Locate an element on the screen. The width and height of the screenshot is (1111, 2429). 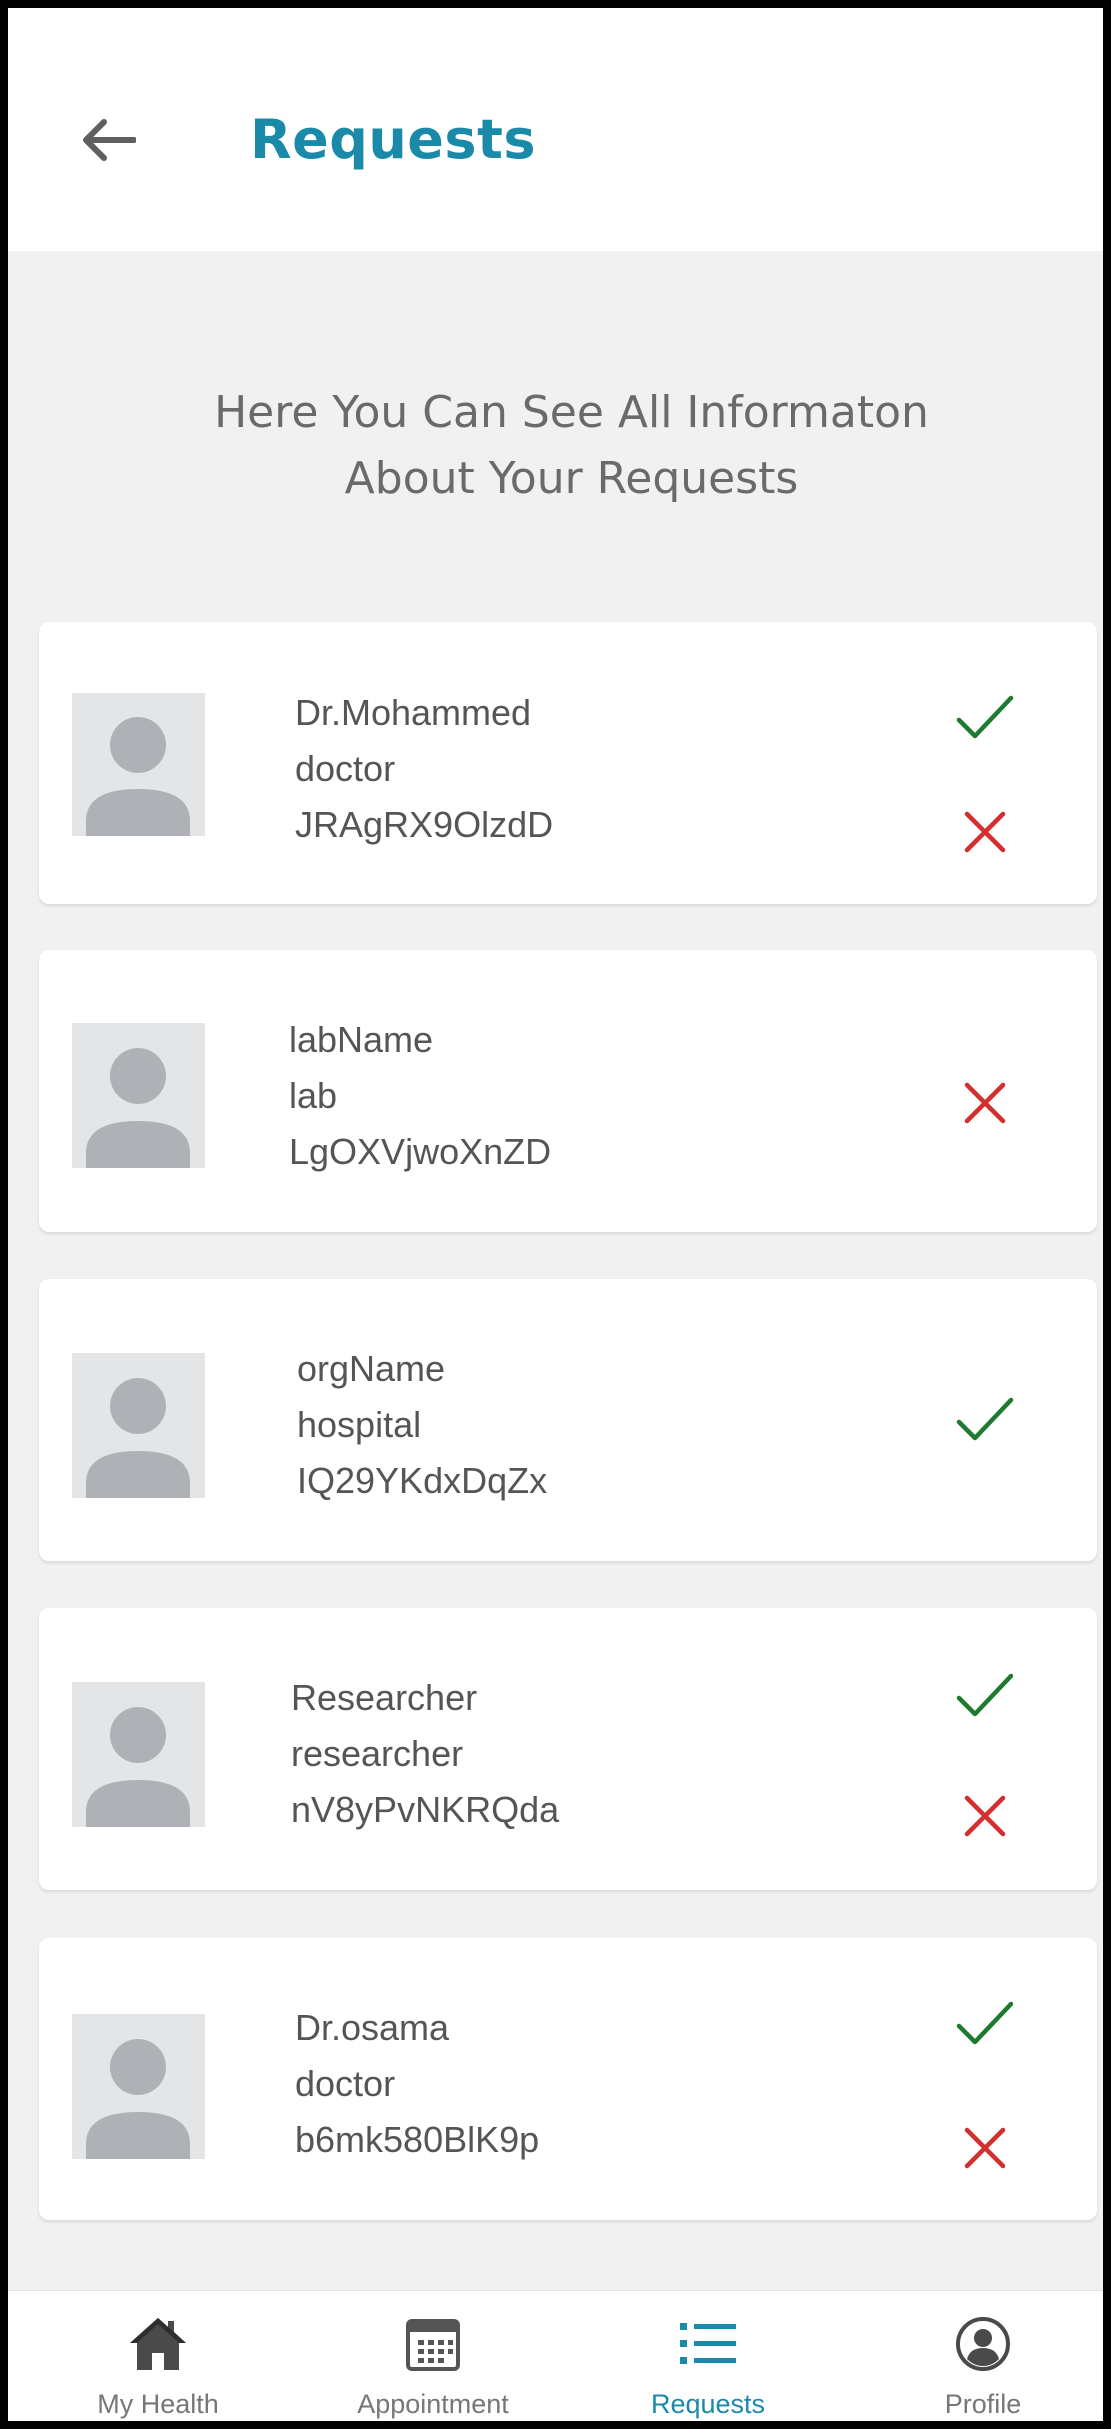
nav-label: My Health is located at coordinates (158, 2404).